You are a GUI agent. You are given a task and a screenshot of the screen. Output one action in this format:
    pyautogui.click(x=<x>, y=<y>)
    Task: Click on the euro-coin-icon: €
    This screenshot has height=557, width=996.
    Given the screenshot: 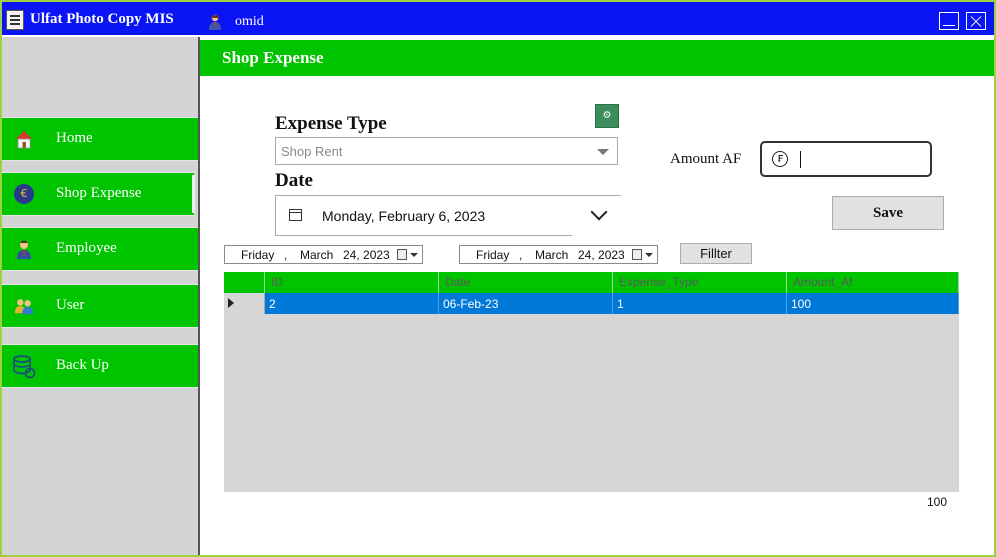 What is the action you would take?
    pyautogui.click(x=24, y=194)
    